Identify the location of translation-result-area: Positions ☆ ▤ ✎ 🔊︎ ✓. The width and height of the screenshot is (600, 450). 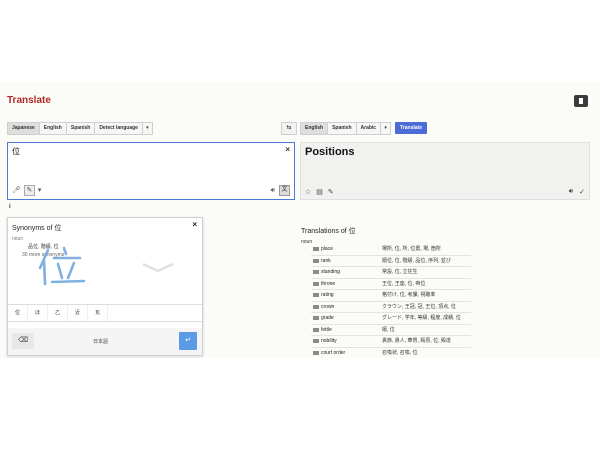
(445, 171).